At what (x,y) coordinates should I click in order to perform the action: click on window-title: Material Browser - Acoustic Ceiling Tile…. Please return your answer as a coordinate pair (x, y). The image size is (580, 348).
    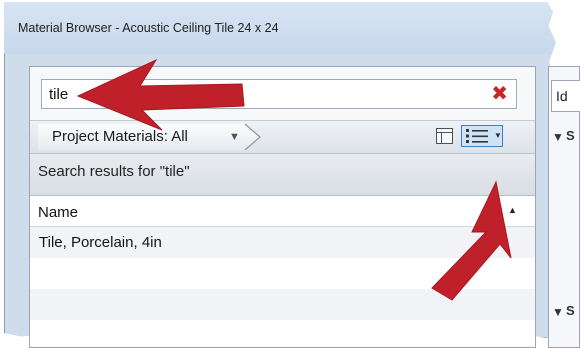
    Looking at the image, I should click on (148, 28).